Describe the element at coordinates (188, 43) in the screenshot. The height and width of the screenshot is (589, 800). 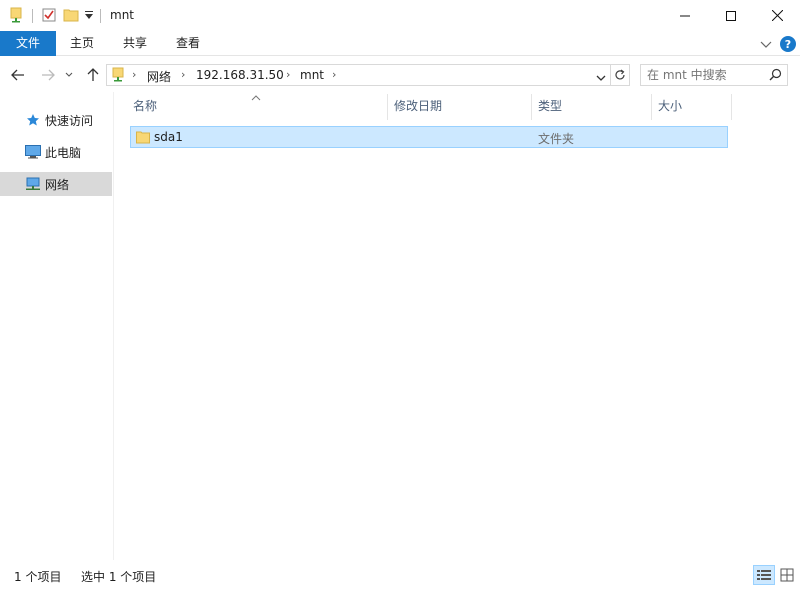
I see `tab-view: 查看` at that location.